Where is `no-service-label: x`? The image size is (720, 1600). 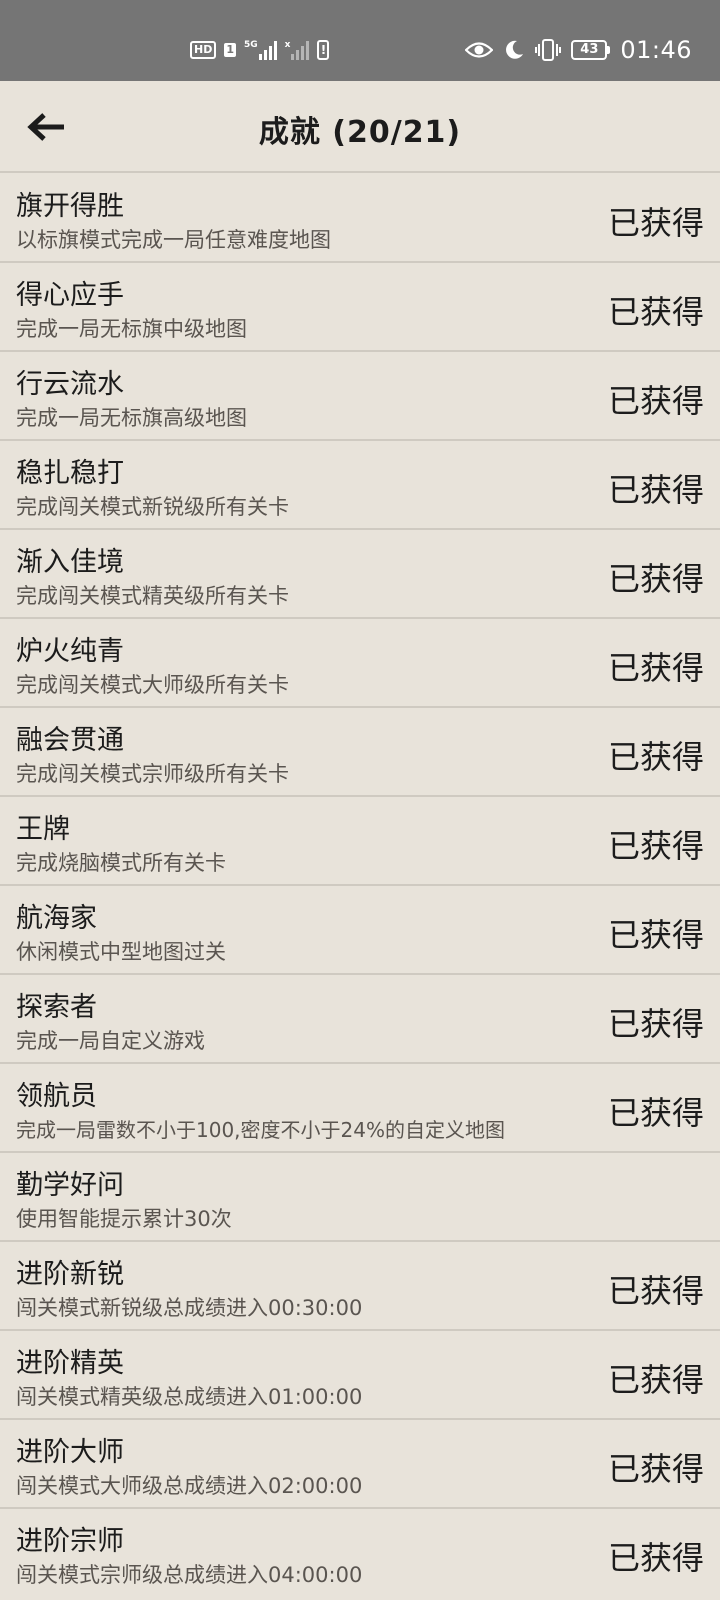 no-service-label: x is located at coordinates (287, 45).